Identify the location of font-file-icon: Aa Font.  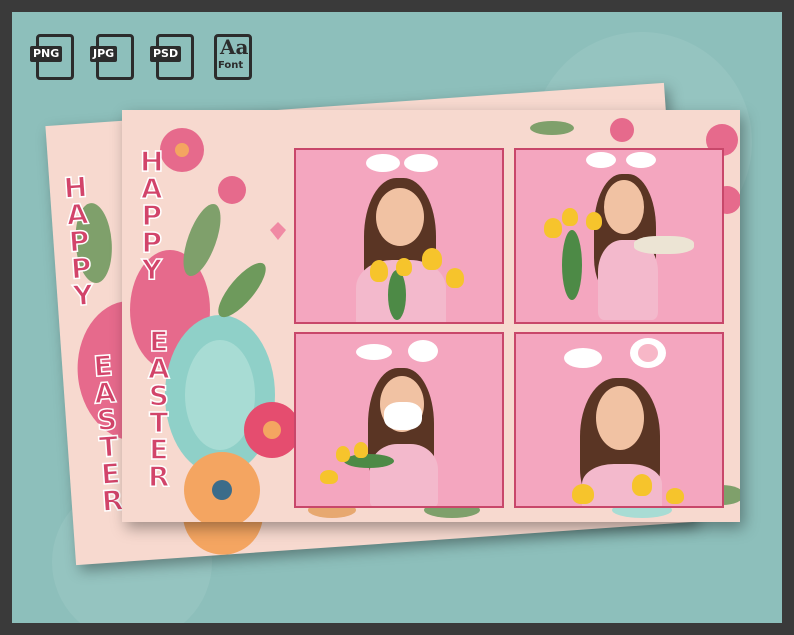
(233, 56).